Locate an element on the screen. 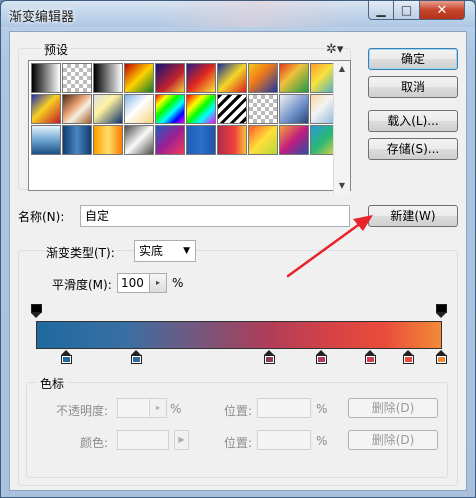  title-bar: 渐变编辑器 ▁ □ ✕ is located at coordinates (238, 14).